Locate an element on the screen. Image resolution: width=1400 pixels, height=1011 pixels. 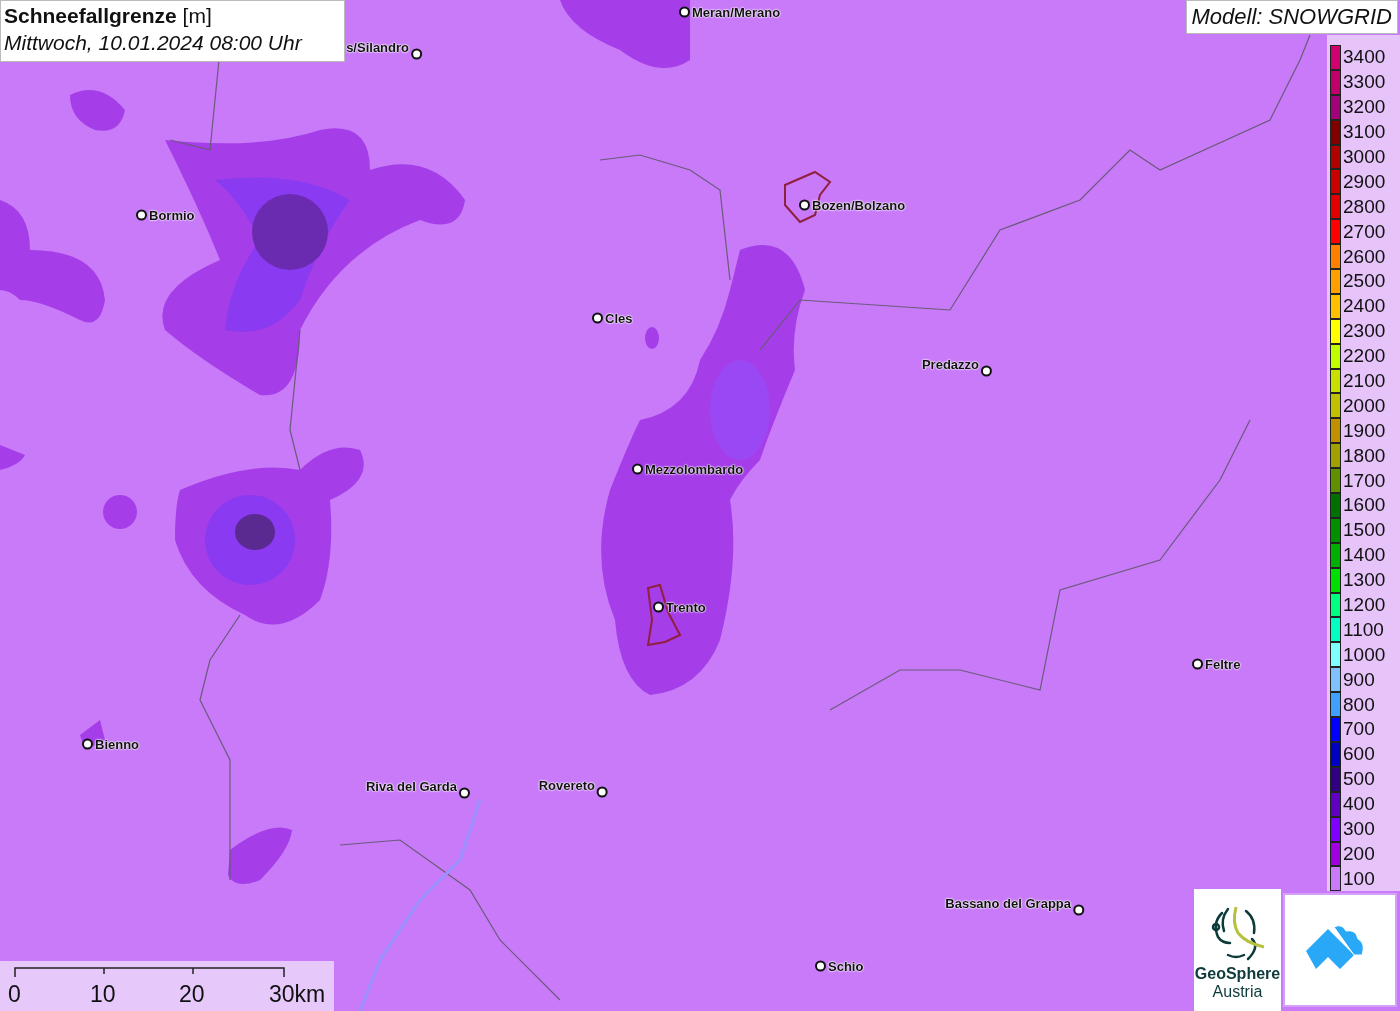
legend-label: 1500 is located at coordinates (1364, 530).